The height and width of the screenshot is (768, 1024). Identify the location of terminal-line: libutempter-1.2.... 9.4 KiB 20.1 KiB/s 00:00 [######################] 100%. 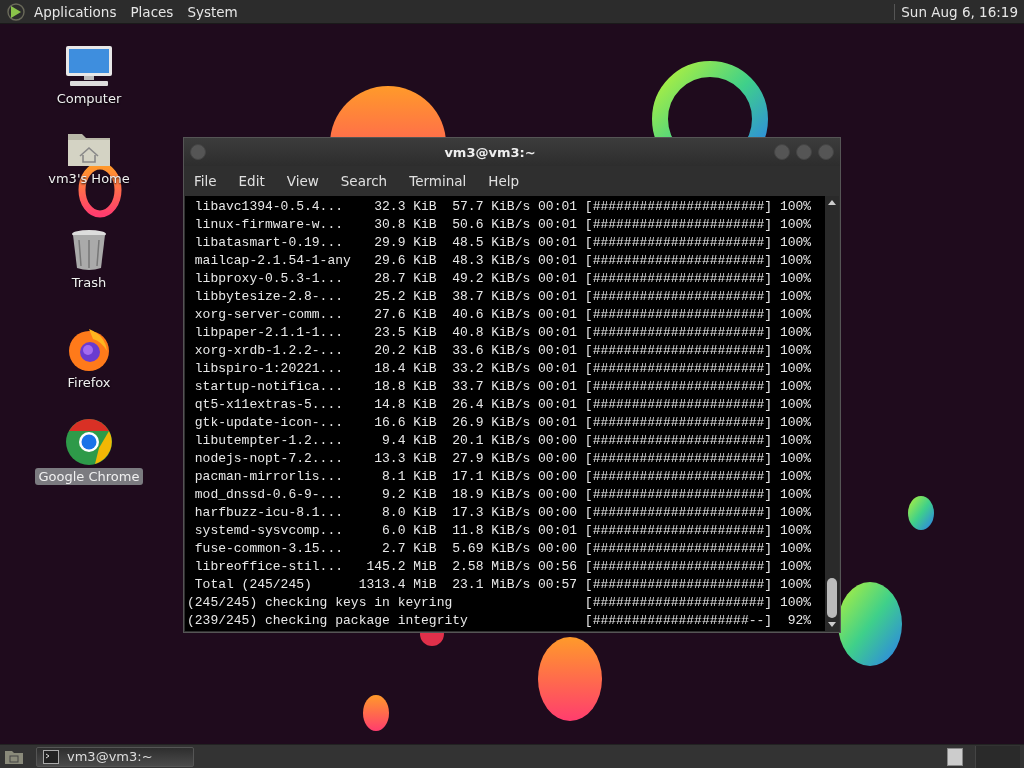
(503, 441).